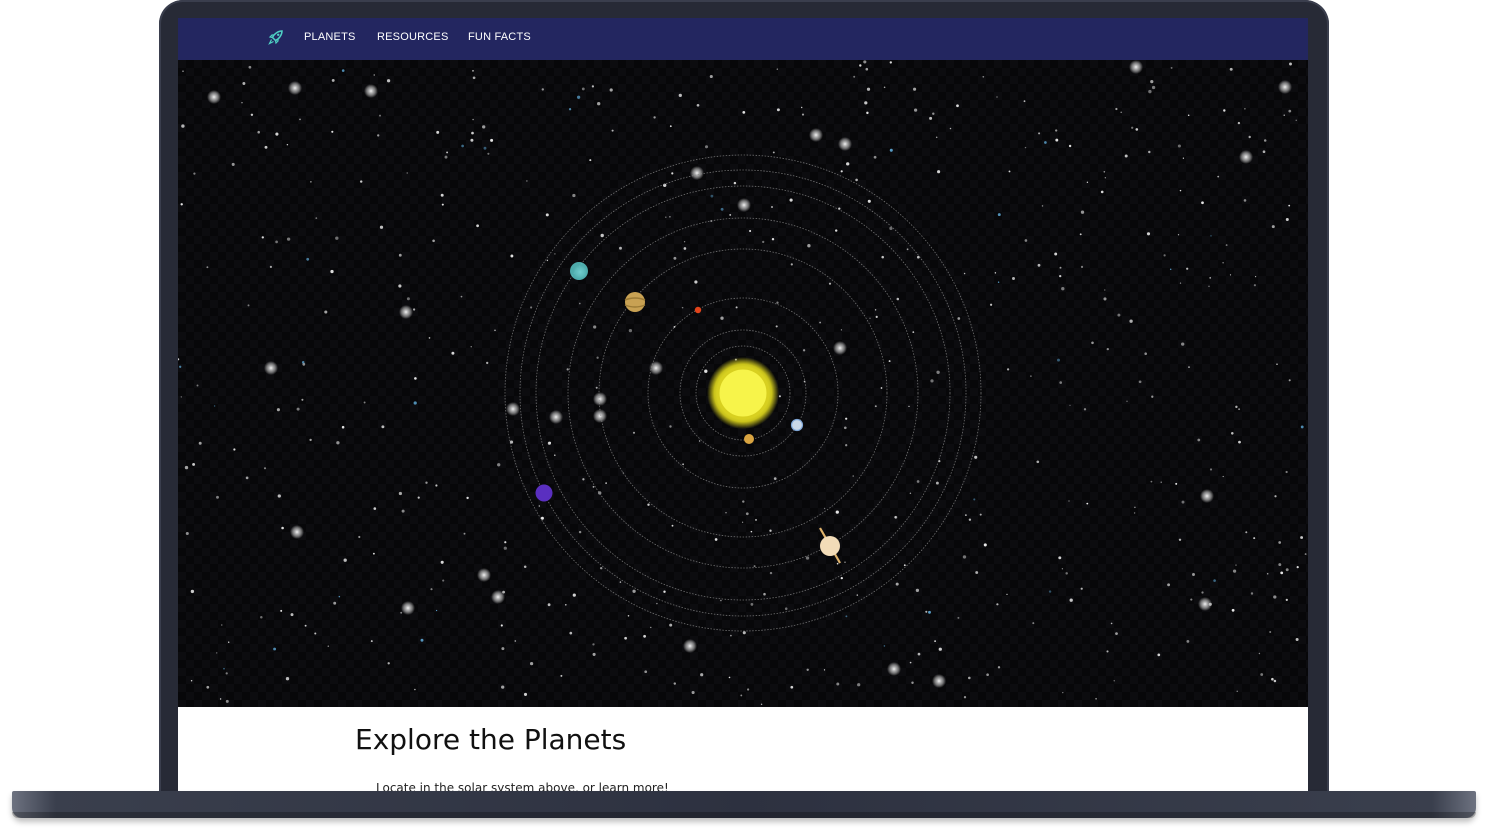 The width and height of the screenshot is (1489, 831). I want to click on planet-neptune, so click(544, 493).